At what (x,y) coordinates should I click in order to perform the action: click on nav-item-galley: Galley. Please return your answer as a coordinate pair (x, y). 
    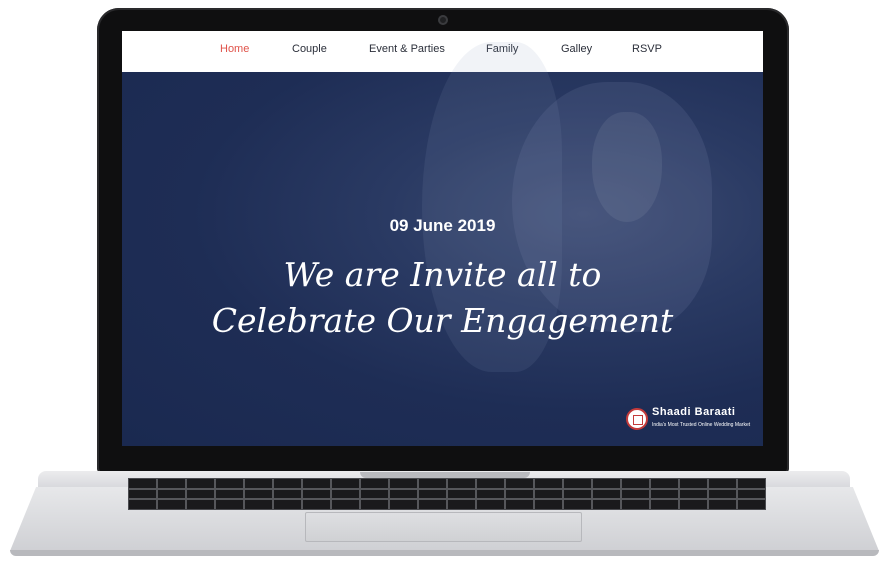
    Looking at the image, I should click on (576, 49).